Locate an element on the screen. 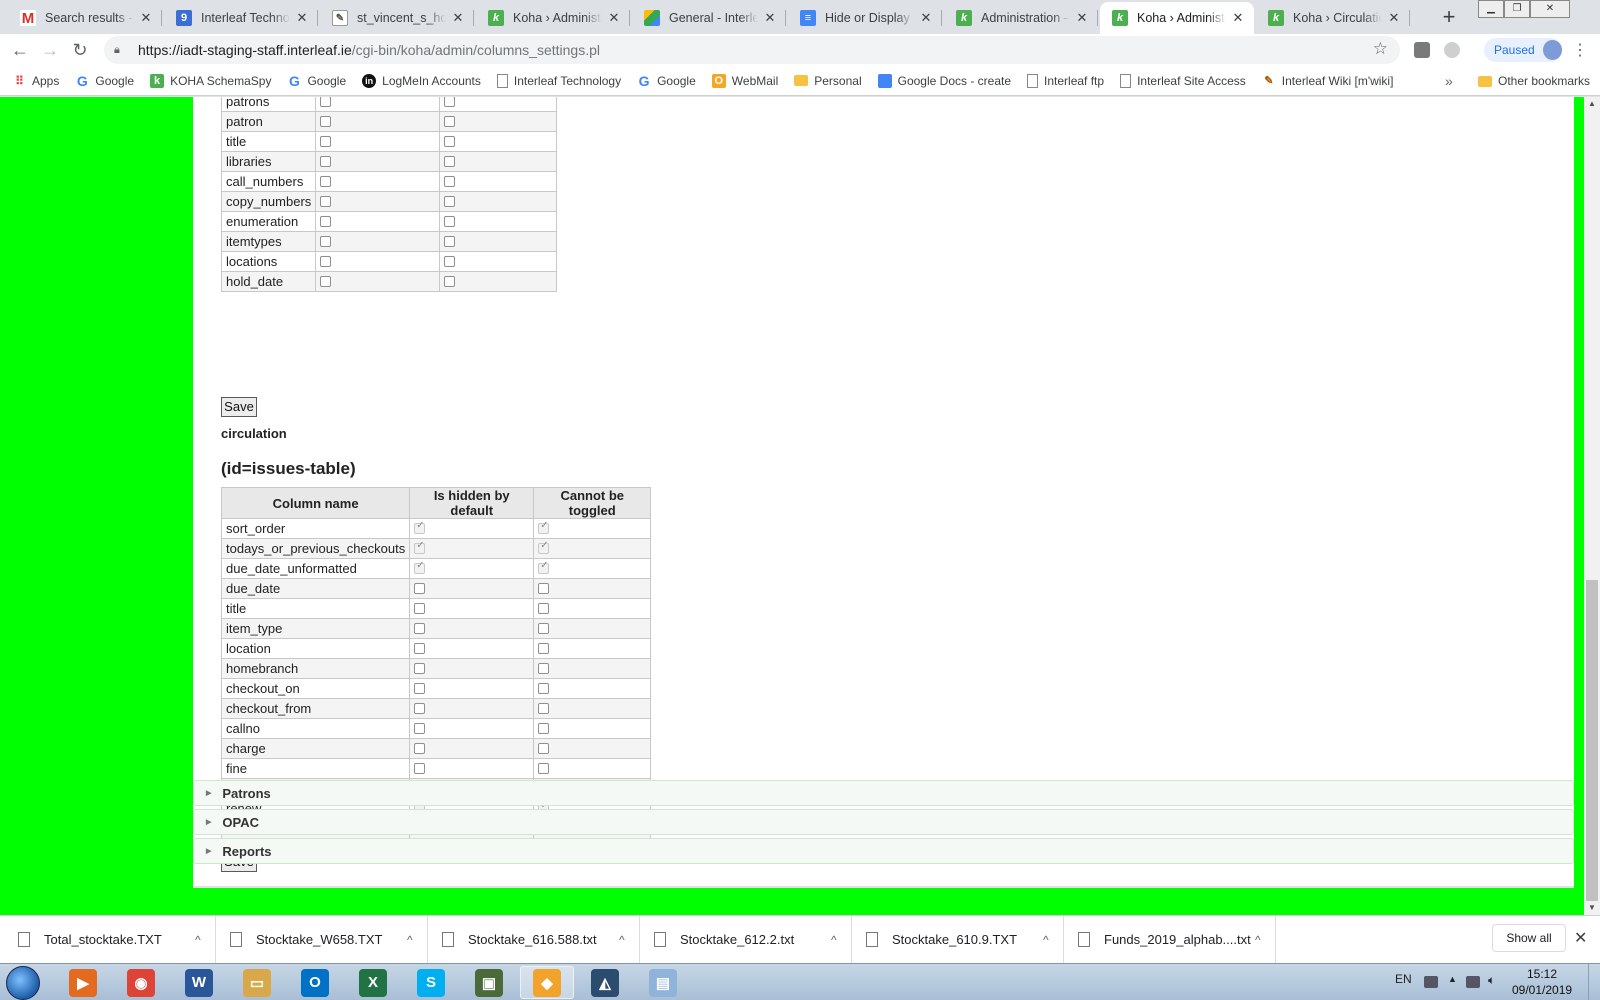 This screenshot has width=1600, height=1000. keyboard-icon is located at coordinates (1431, 982).